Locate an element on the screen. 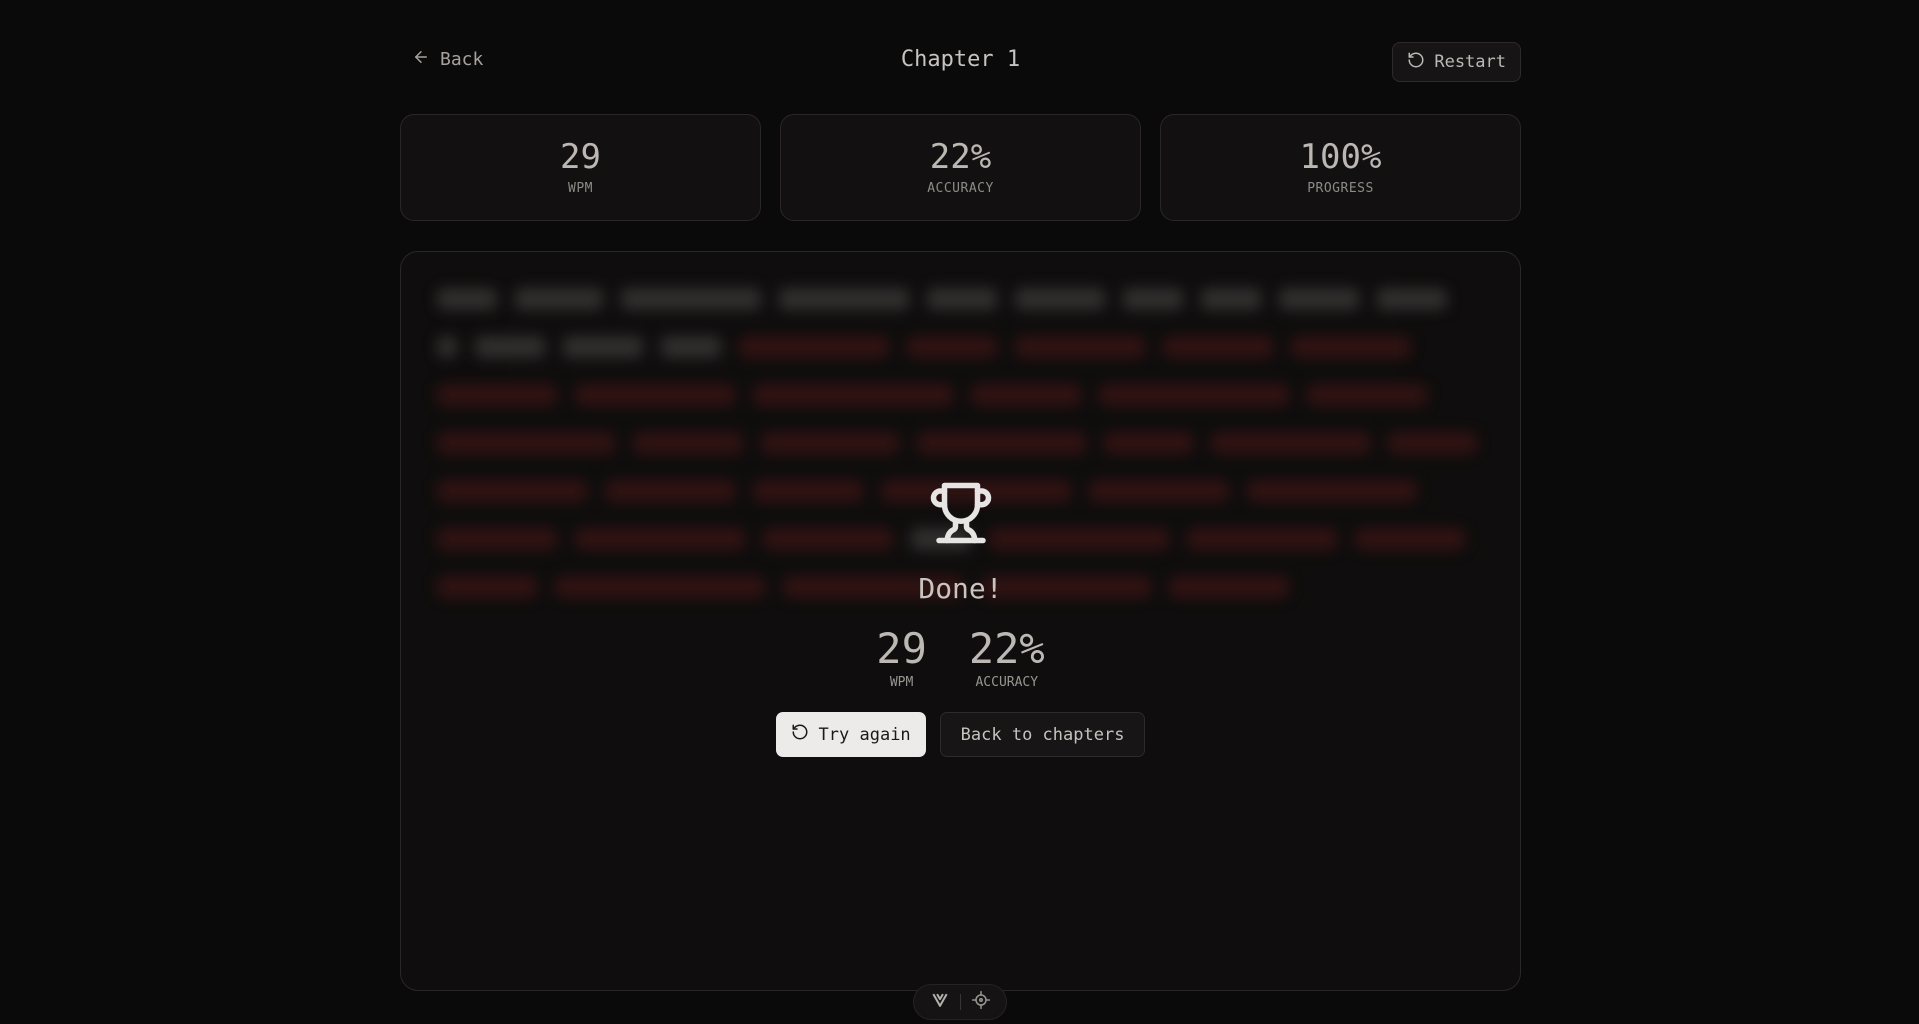 The height and width of the screenshot is (1024, 1919). result-wpm-value: 29 is located at coordinates (901, 648).